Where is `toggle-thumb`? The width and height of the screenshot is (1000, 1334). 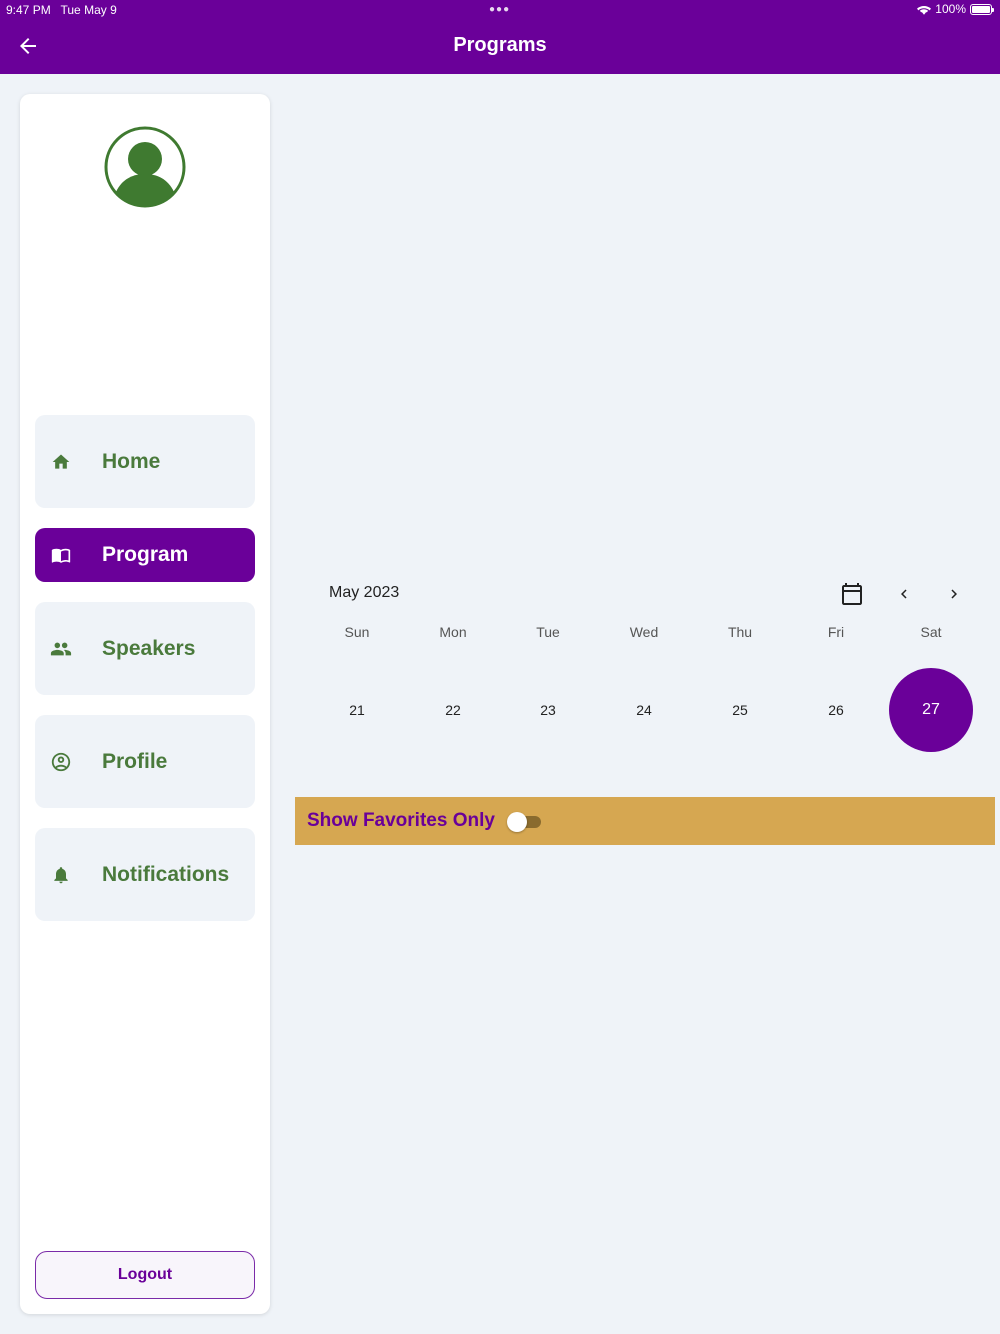 toggle-thumb is located at coordinates (516, 822).